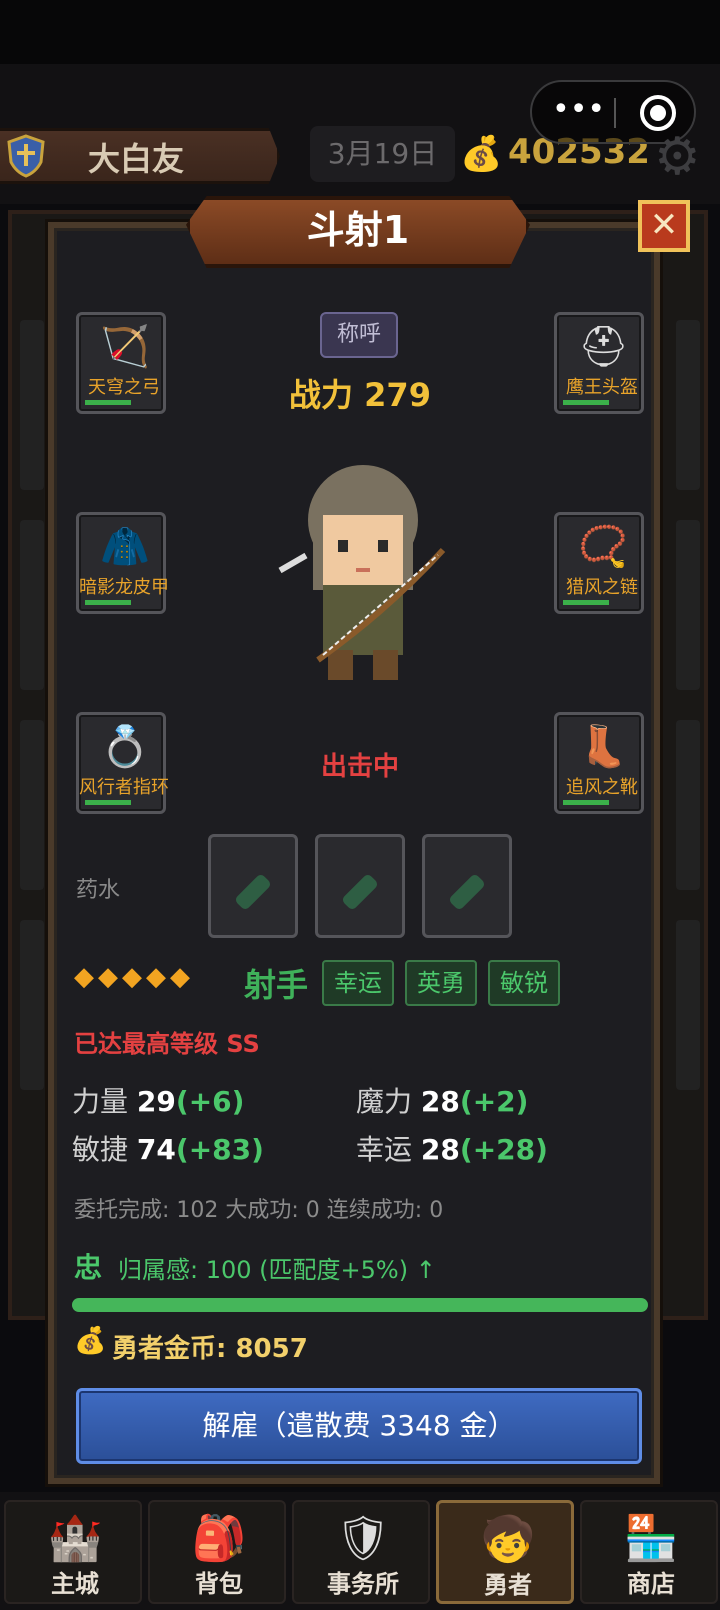 This screenshot has height=1610, width=720. I want to click on equip-slot-armor: 🧥 暗影龙皮甲, so click(122, 563).